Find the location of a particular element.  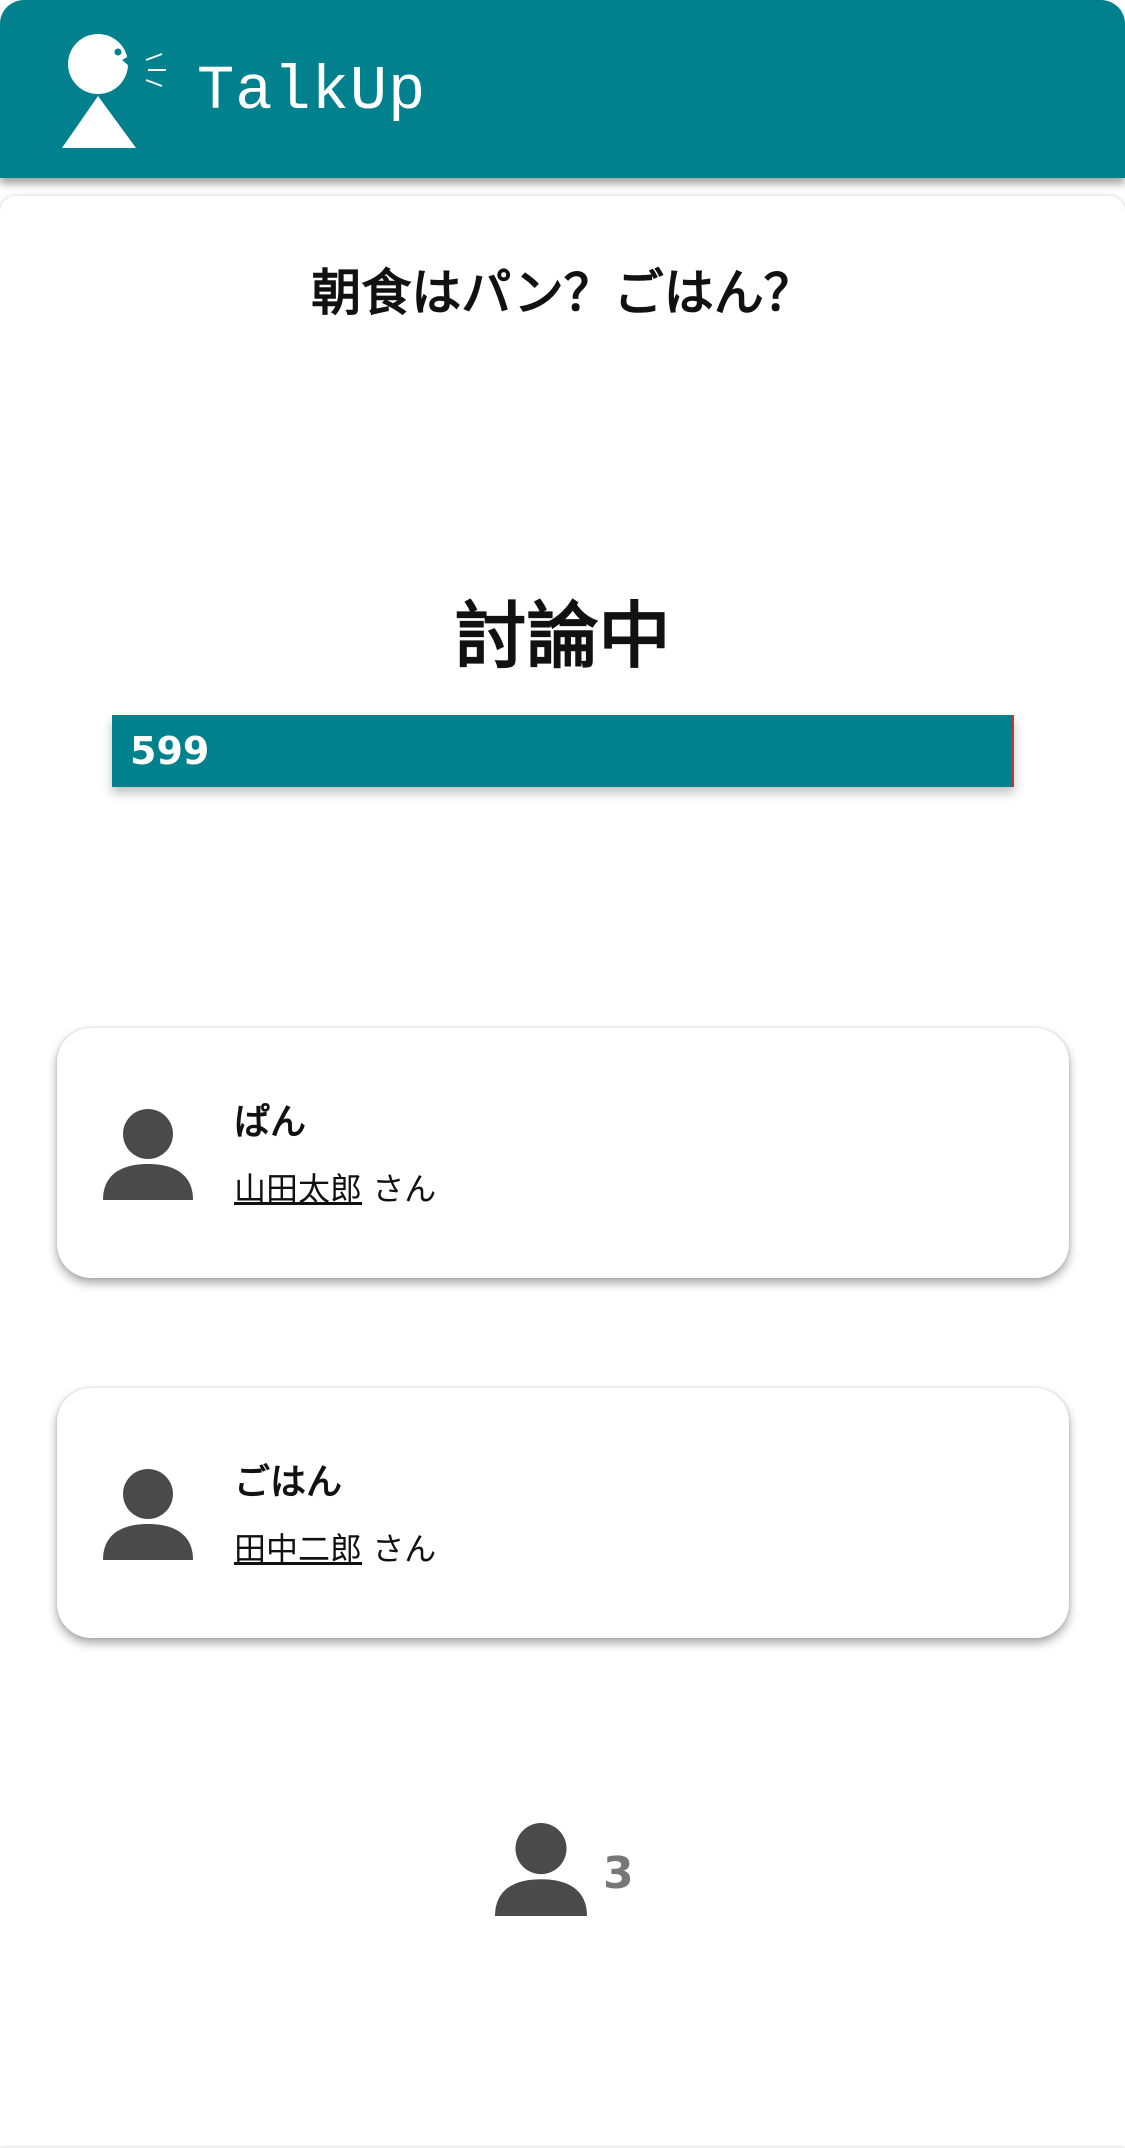

author-line: 田中二郎 さん is located at coordinates (335, 1549).